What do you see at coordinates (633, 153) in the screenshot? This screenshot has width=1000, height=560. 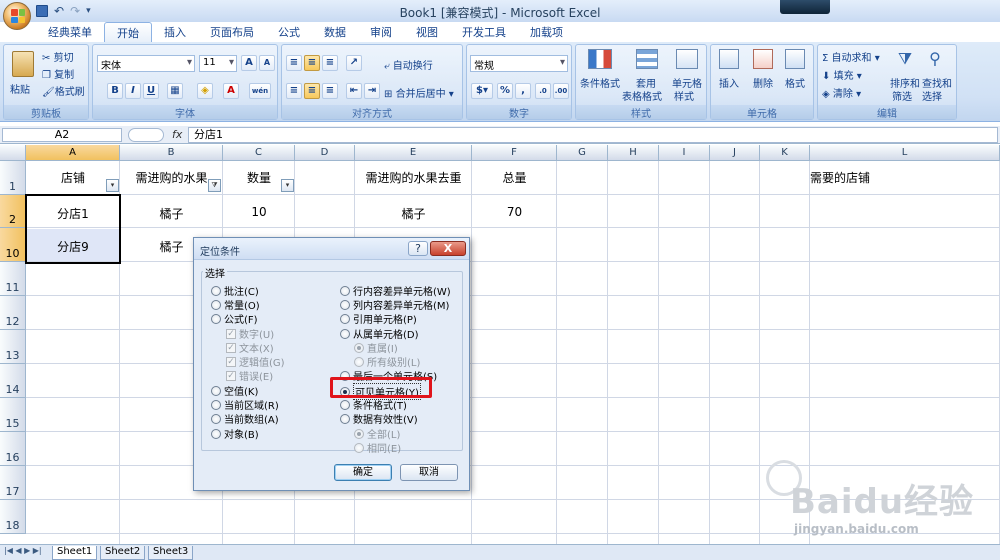 I see `column-header-H: H` at bounding box center [633, 153].